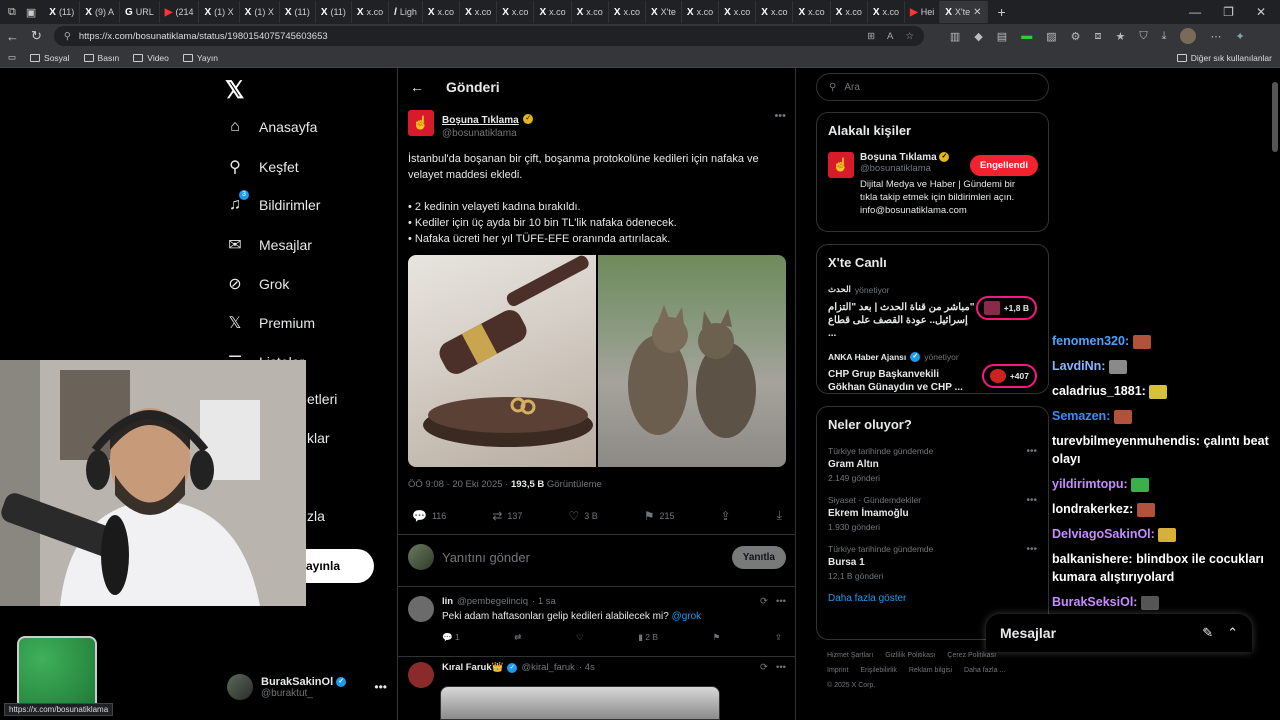  Describe the element at coordinates (200, 58) in the screenshot. I see `bookmark-folder: Yayın` at that location.